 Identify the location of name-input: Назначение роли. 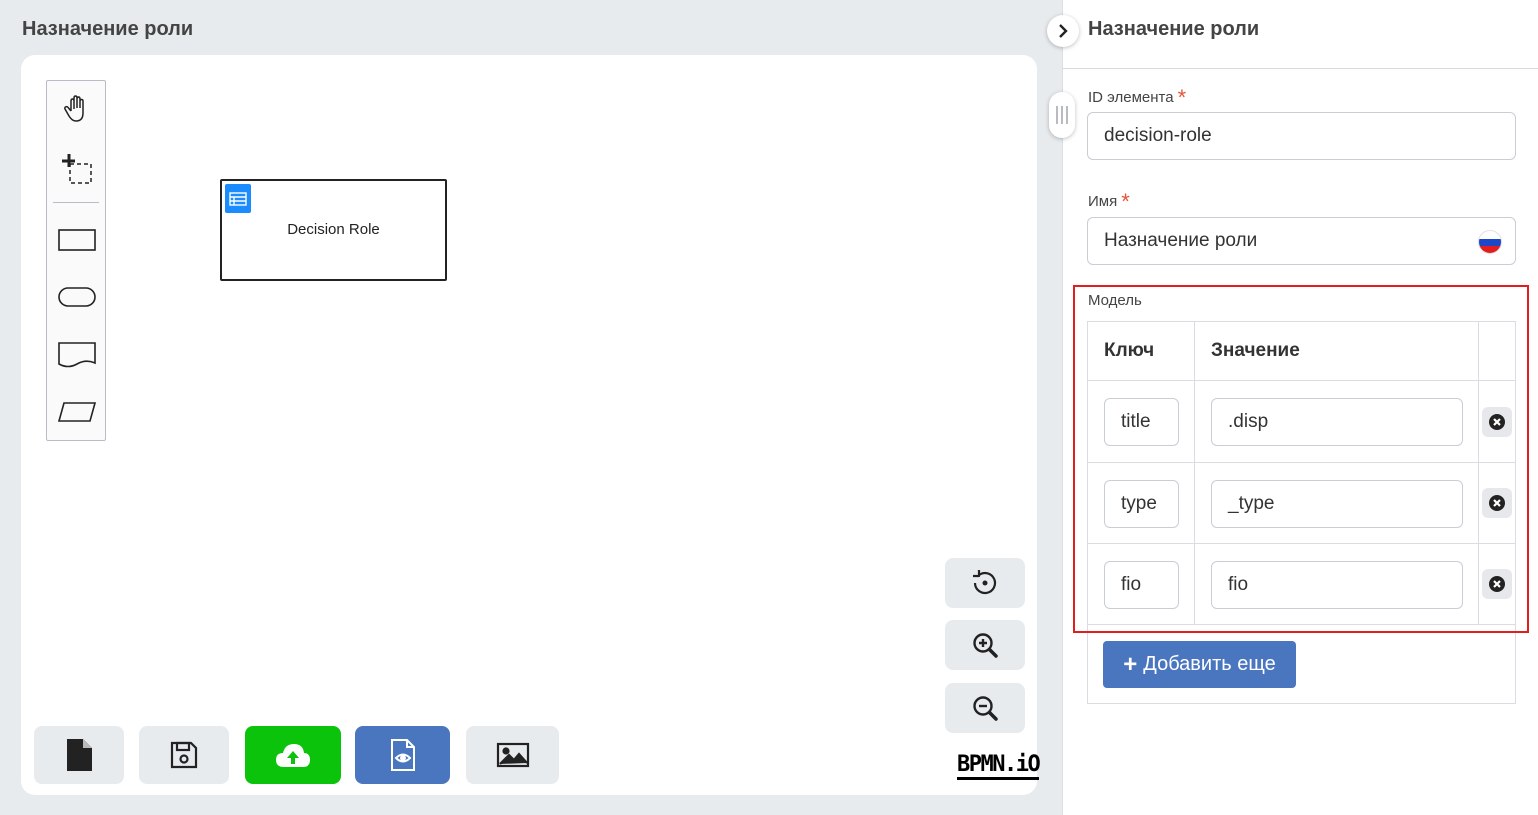
(1301, 241).